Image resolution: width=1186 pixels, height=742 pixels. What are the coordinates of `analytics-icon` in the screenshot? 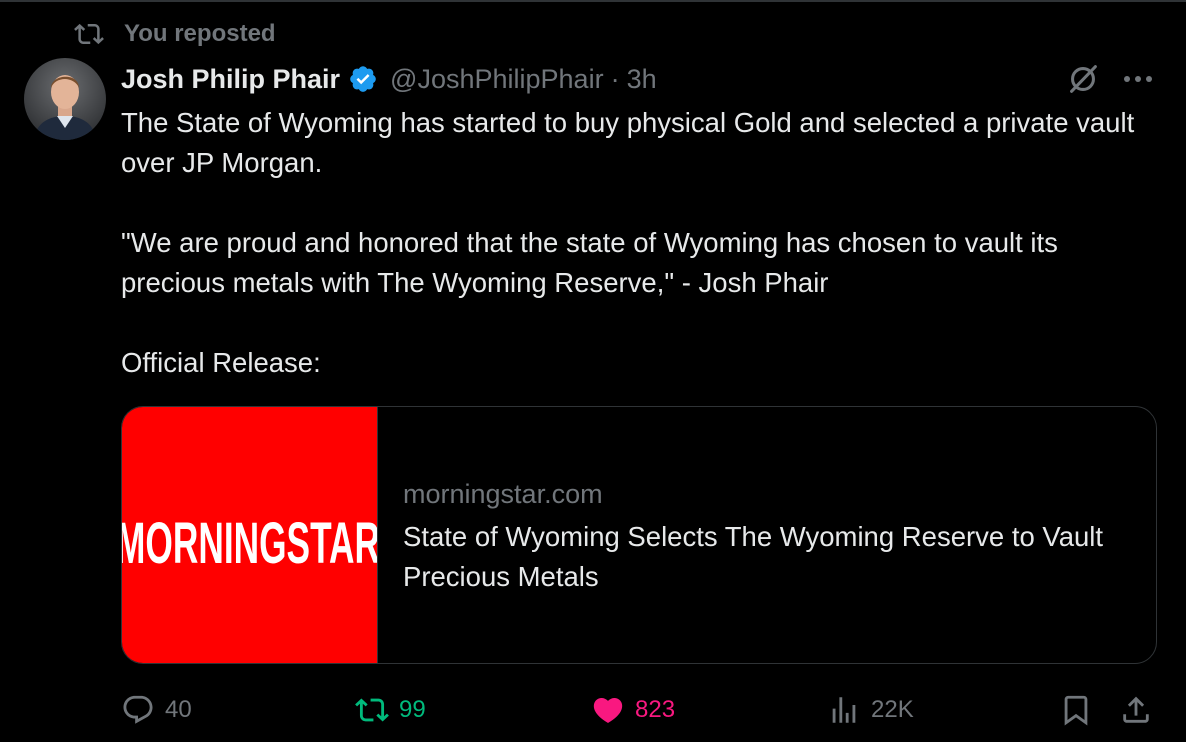 It's located at (844, 710).